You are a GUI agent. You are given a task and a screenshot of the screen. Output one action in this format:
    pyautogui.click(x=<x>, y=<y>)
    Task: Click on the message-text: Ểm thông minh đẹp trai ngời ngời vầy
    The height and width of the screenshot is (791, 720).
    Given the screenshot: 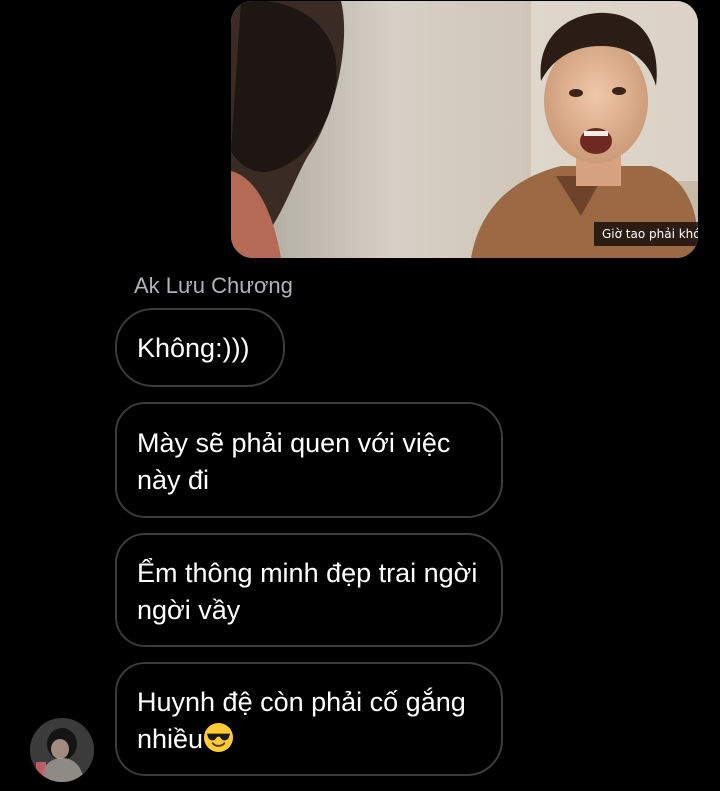 What is the action you would take?
    pyautogui.click(x=307, y=591)
    